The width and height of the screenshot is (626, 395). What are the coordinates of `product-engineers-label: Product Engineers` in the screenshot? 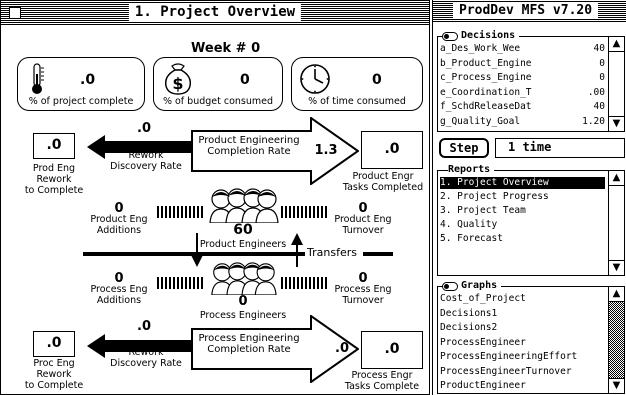 It's located at (243, 244).